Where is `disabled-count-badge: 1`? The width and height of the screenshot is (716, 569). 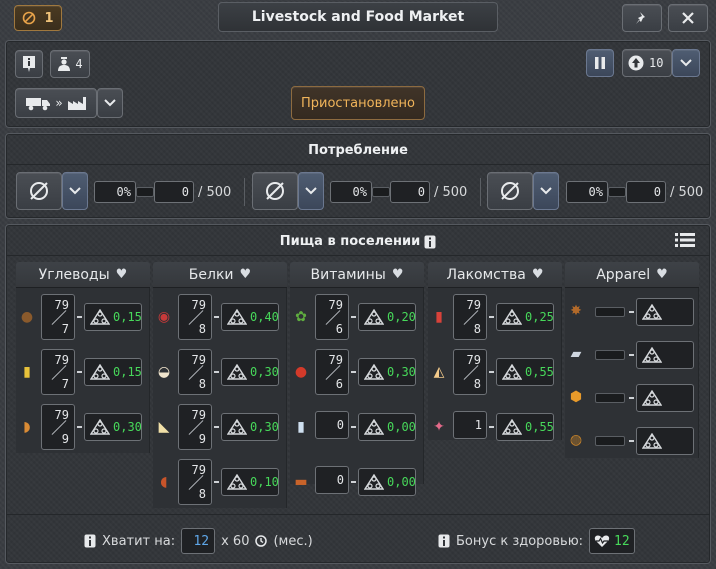 disabled-count-badge: 1 is located at coordinates (38, 18).